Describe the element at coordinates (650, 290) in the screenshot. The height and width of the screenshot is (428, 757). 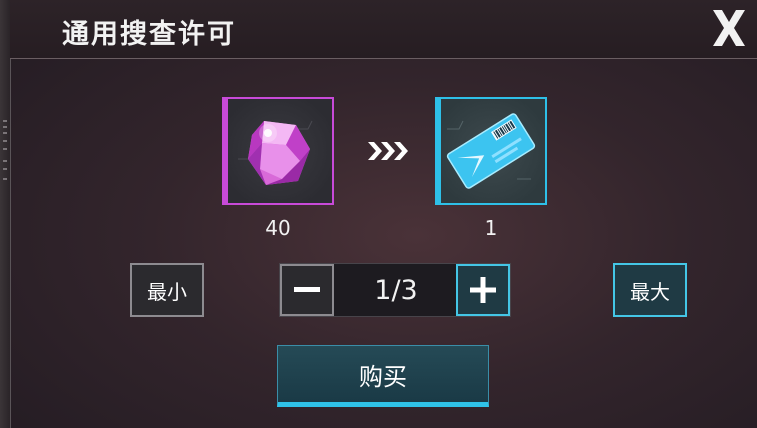
I see `max-button: 最大` at that location.